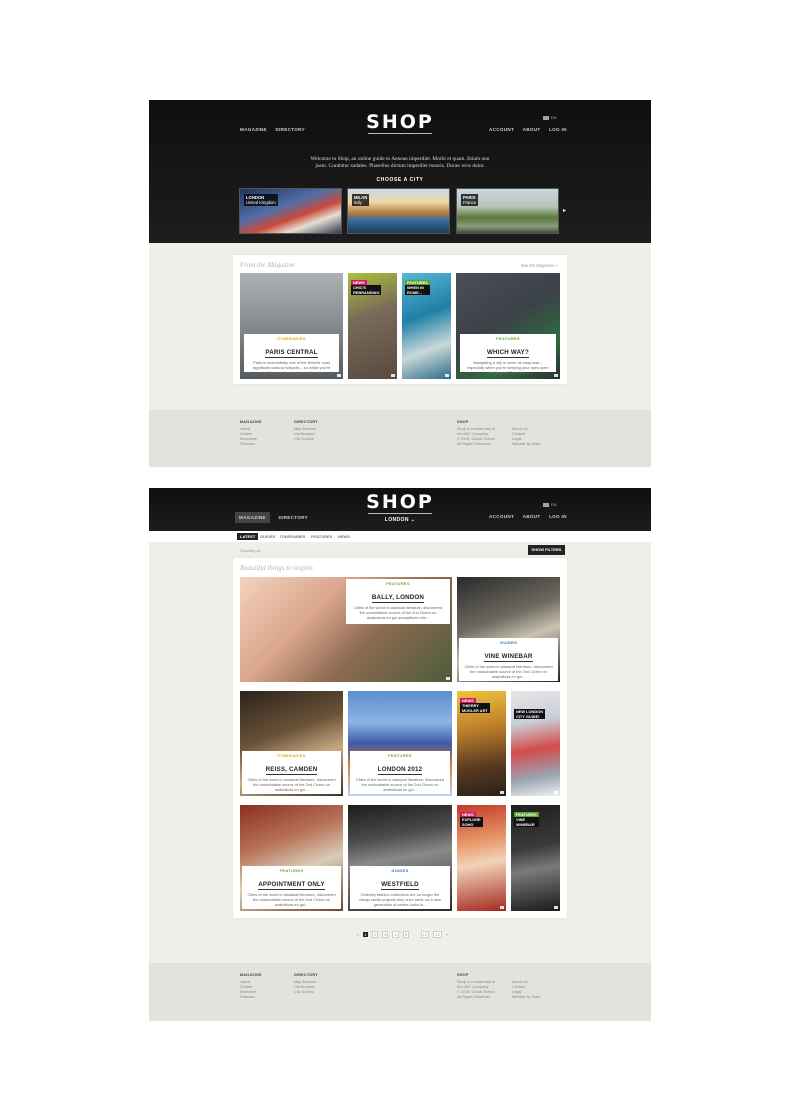  I want to click on magazine-tile-chics-rebranding: NEWS CHIC'S REBRANDING, so click(372, 326).